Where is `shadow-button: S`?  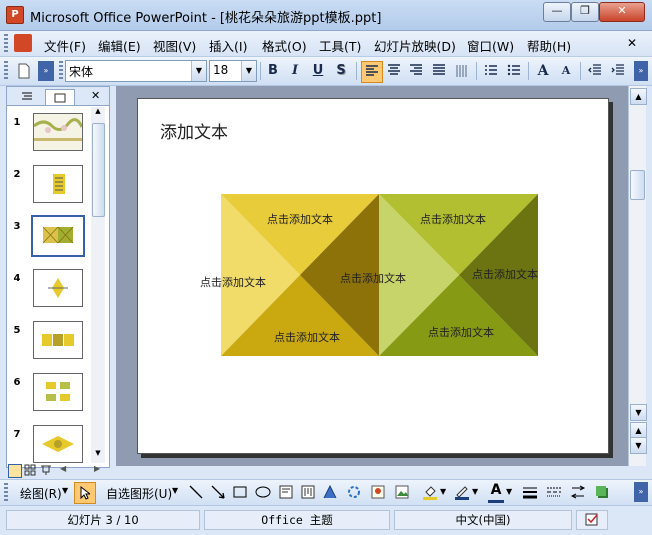
shadow-button: S is located at coordinates (341, 71).